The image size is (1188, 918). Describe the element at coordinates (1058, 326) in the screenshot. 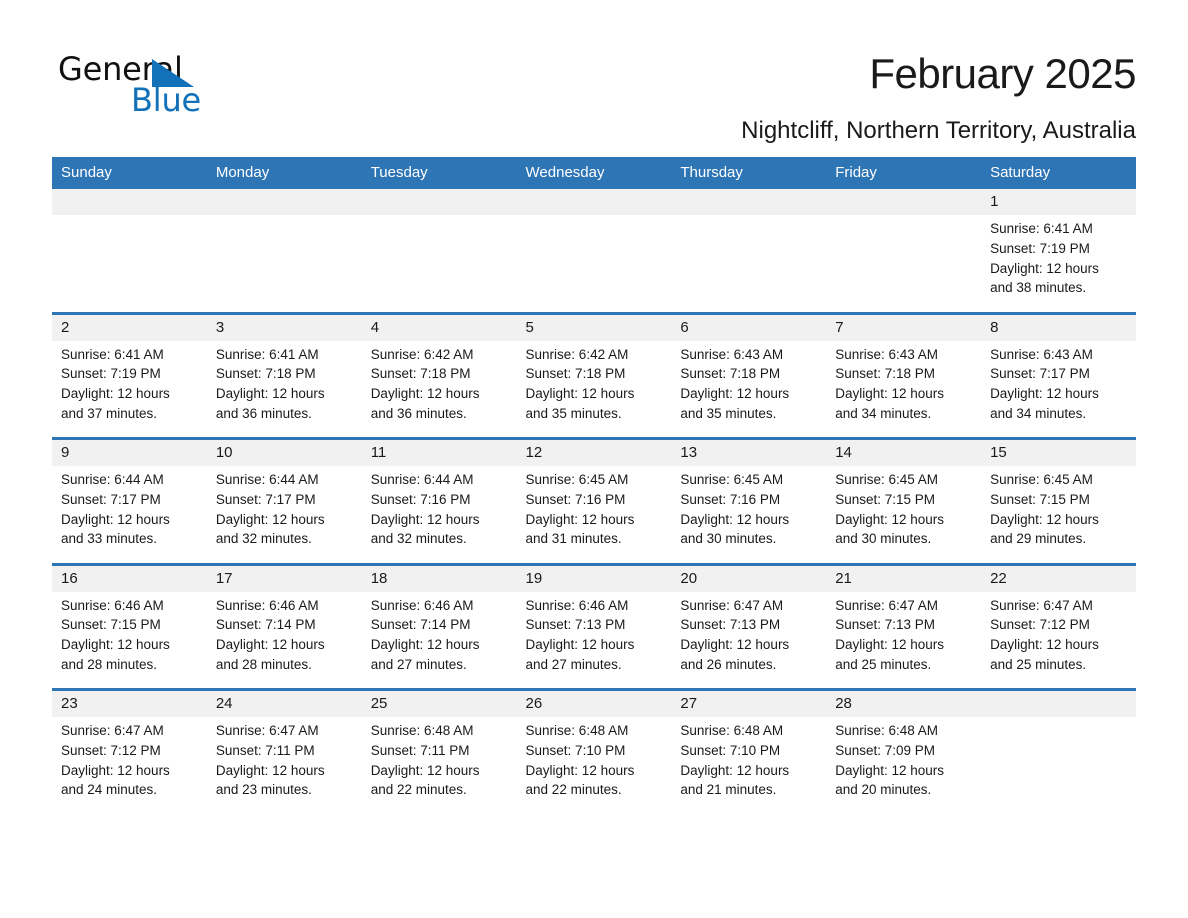

I see `day-number-cell: 8` at that location.